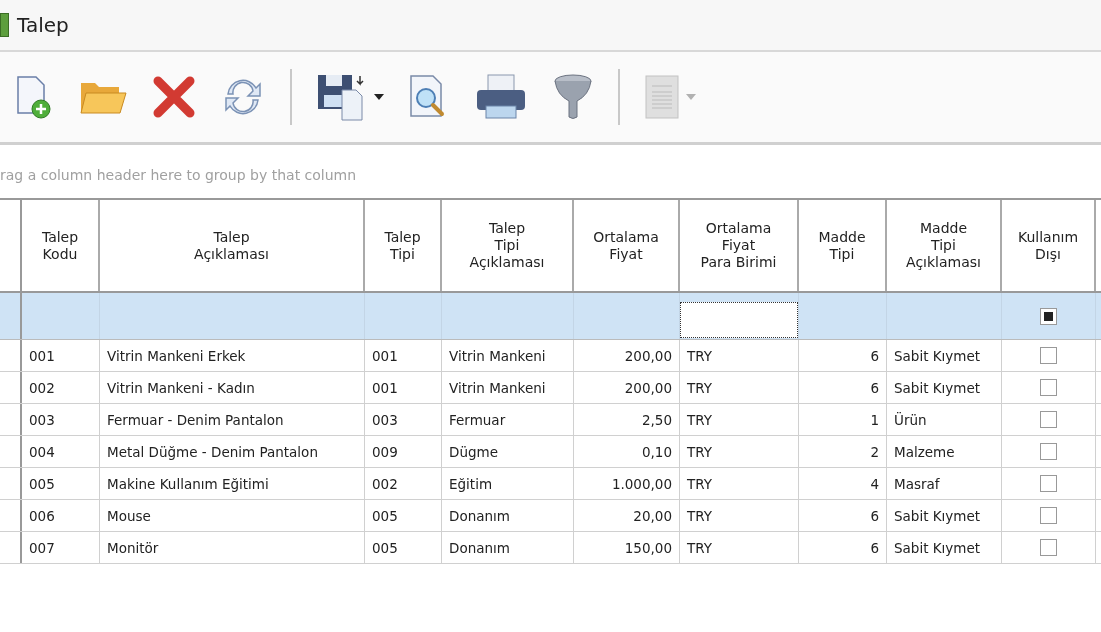 This screenshot has width=1101, height=632. I want to click on table-cell: Vitrin Mankeni - Kadın, so click(232, 387).